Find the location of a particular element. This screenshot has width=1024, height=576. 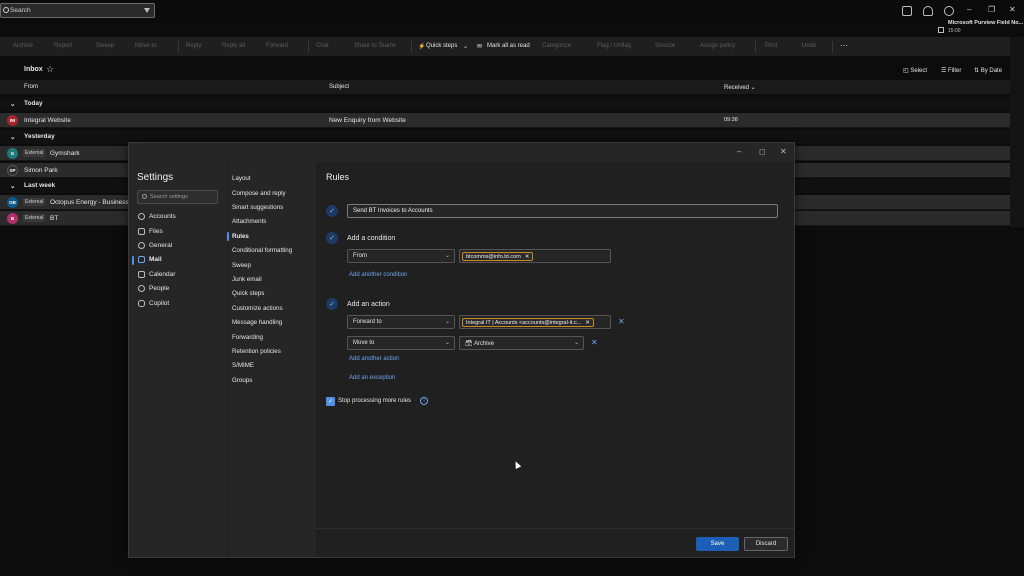

external-badge: External is located at coordinates (34, 218).